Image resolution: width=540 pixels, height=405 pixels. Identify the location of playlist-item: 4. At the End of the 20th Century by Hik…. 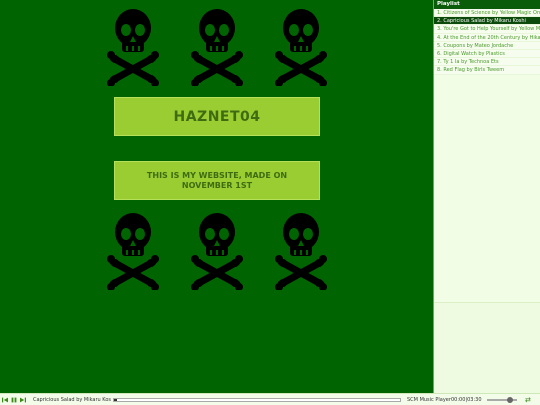
(487, 37).